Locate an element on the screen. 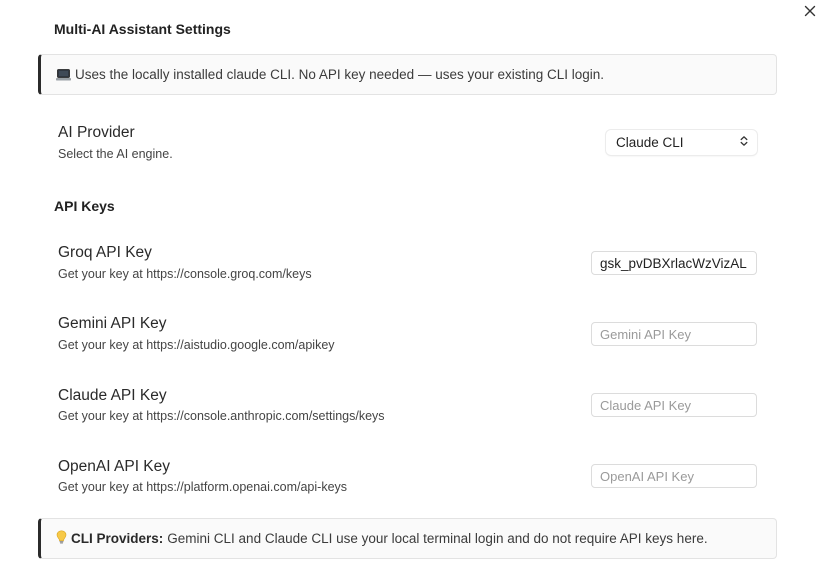  dialog-title: Multi-AI Assistant Settings is located at coordinates (142, 29).